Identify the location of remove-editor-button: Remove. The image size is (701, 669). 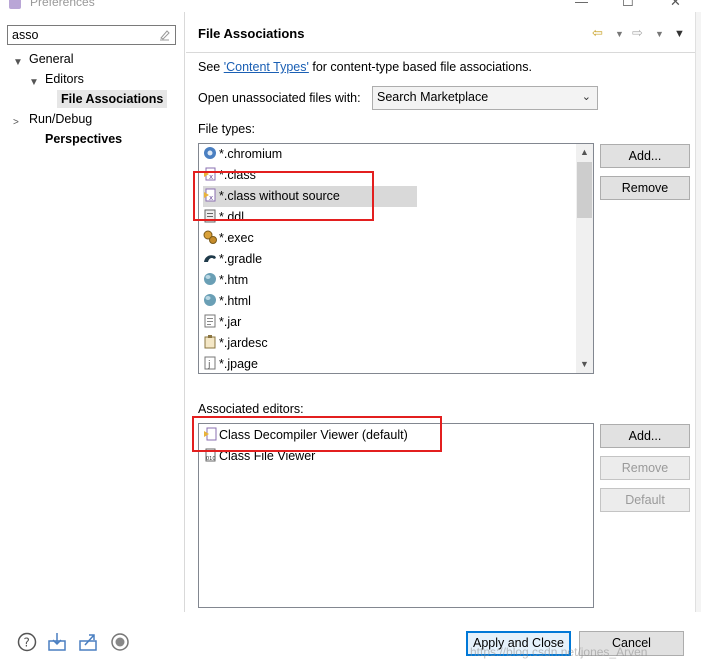
(645, 468).